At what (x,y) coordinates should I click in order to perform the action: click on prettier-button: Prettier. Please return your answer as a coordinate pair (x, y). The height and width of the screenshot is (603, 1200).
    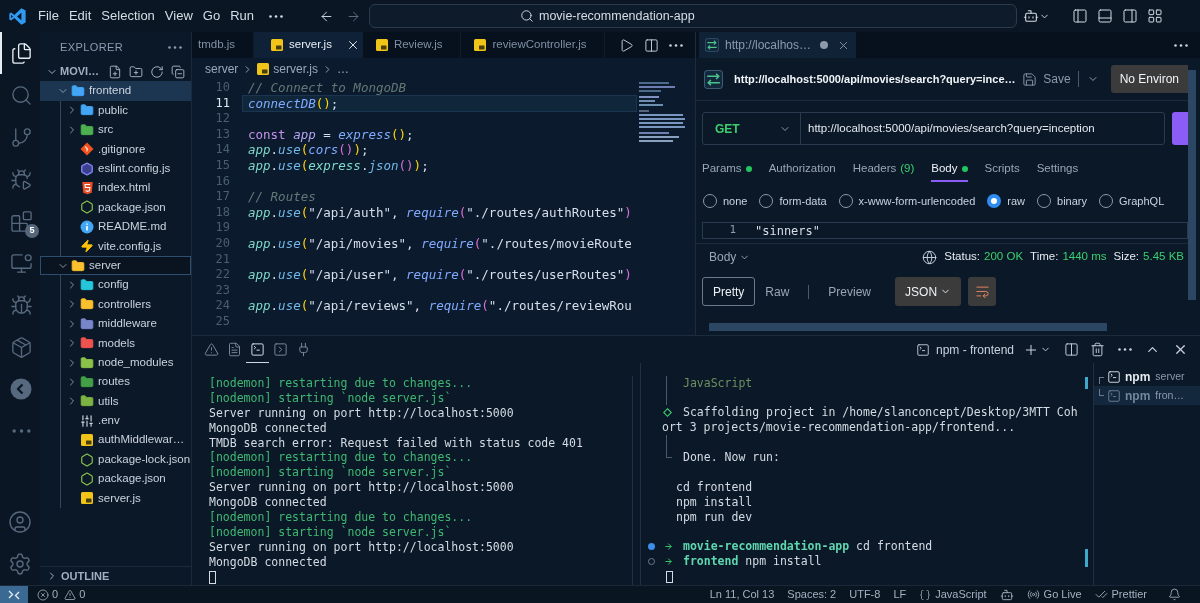
    Looking at the image, I should click on (1120, 594).